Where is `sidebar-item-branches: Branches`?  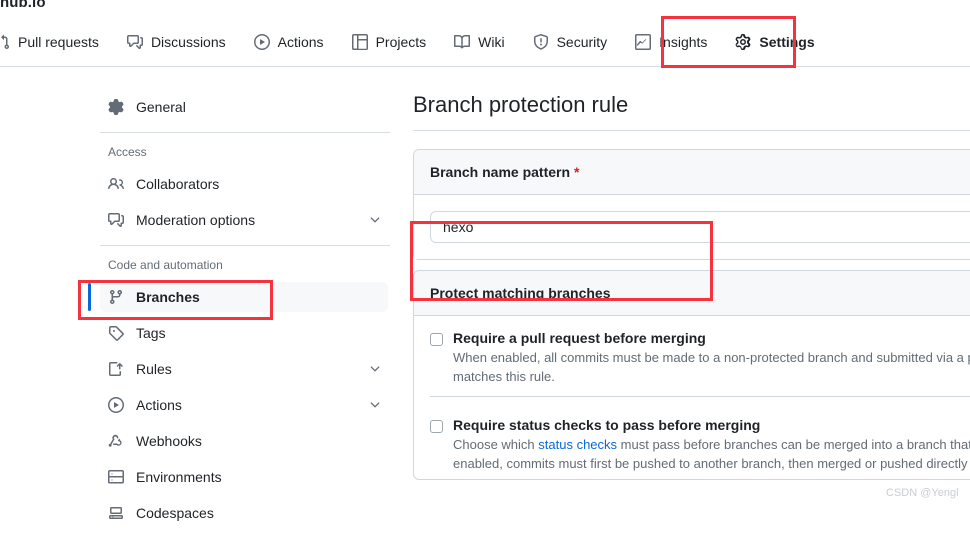
sidebar-item-branches: Branches is located at coordinates (238, 297).